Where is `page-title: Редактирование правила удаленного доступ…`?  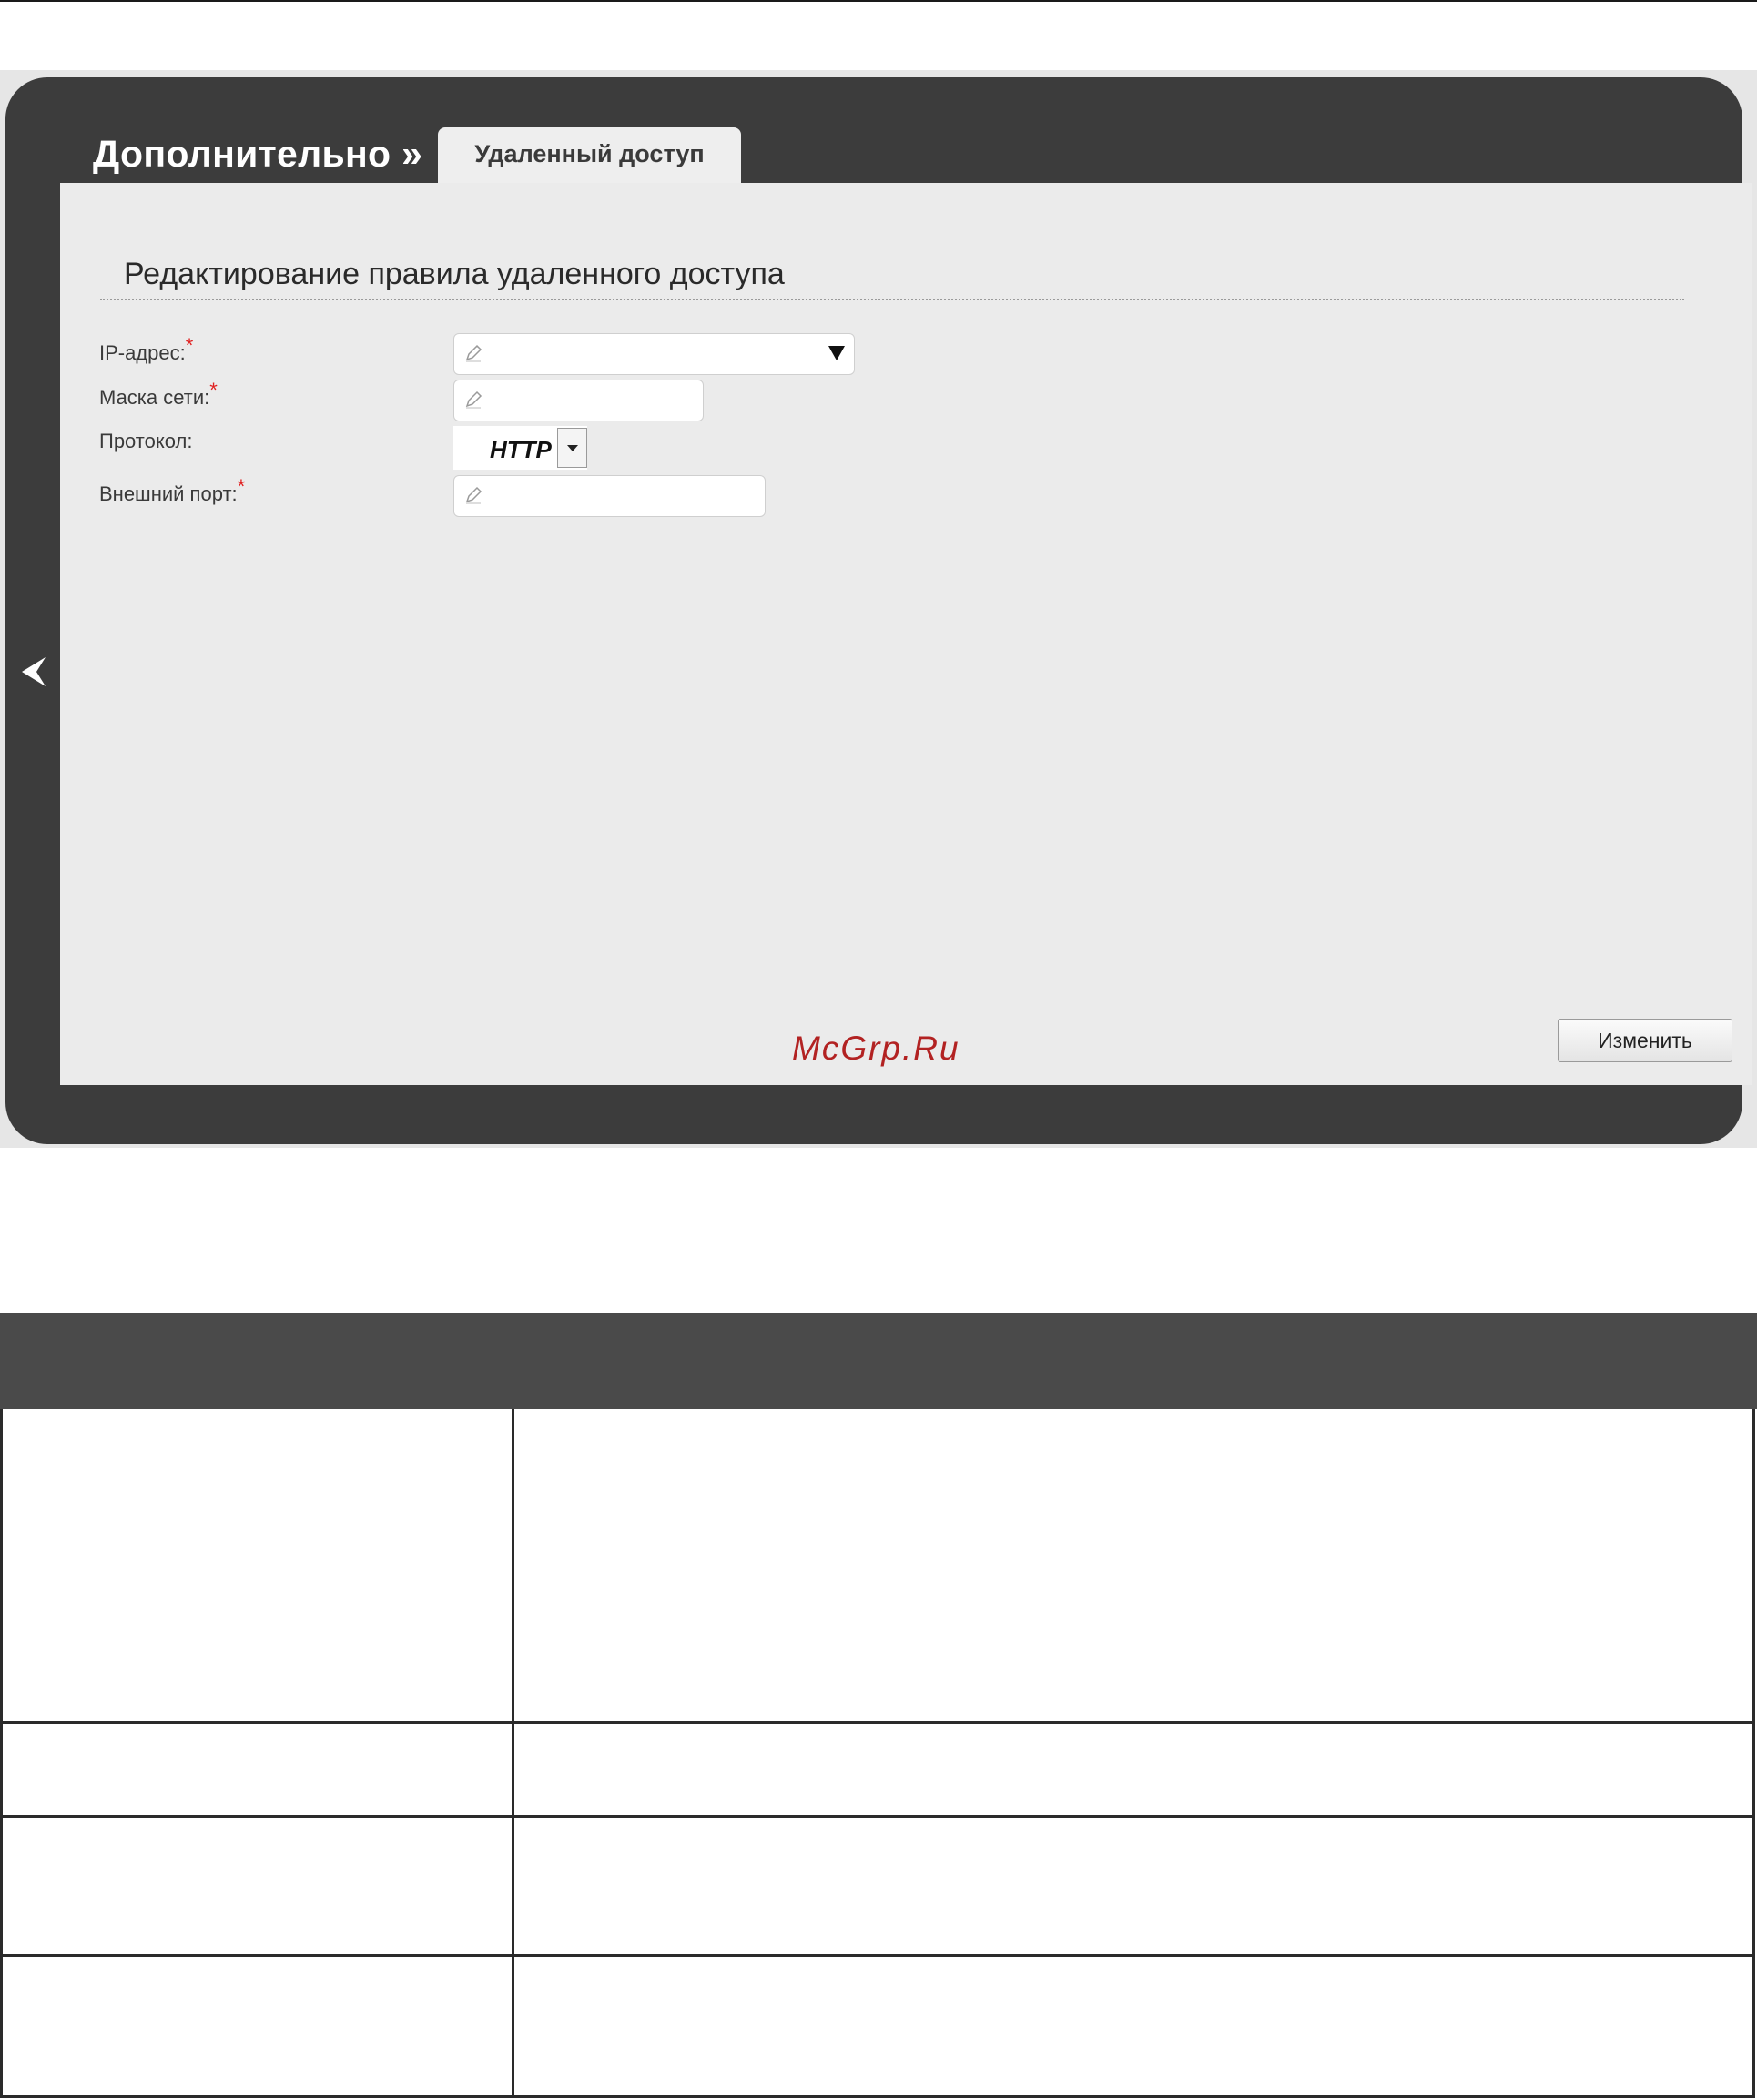 page-title: Редактирование правила удаленного доступ… is located at coordinates (454, 274).